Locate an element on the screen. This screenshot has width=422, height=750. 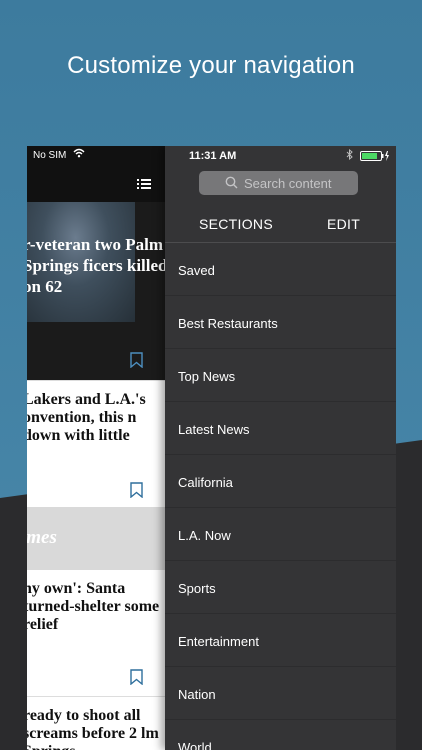
tagline: Customize your navigation is located at coordinates (211, 65).